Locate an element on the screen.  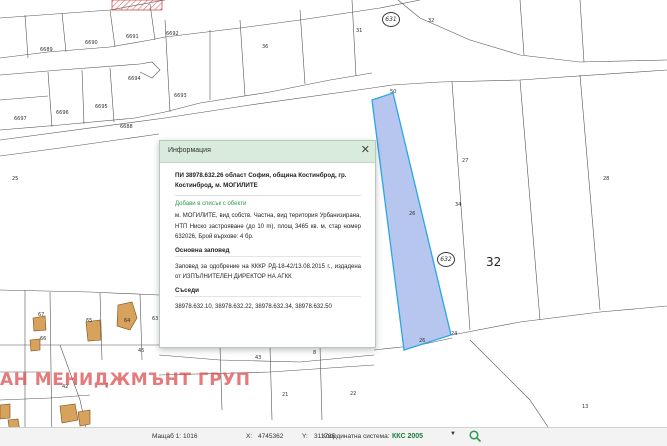
y-label: Y: is located at coordinates (305, 436).